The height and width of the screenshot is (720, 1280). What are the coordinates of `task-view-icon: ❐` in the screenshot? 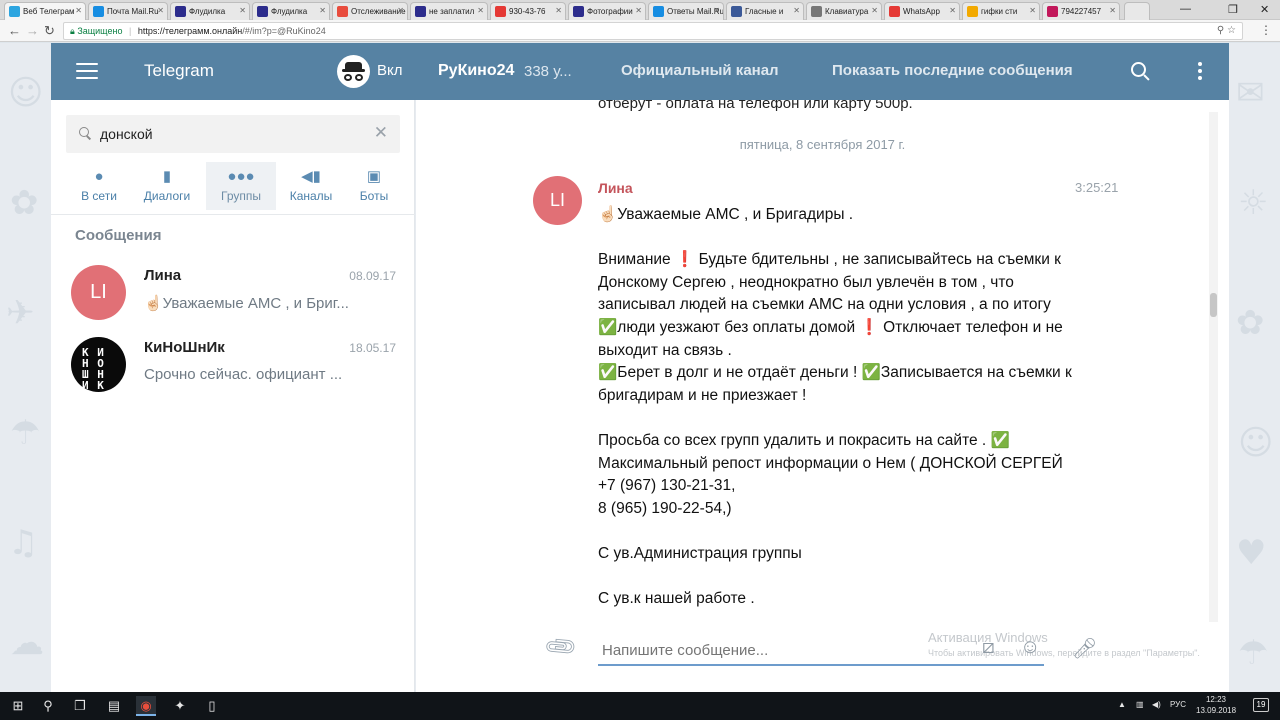 It's located at (80, 706).